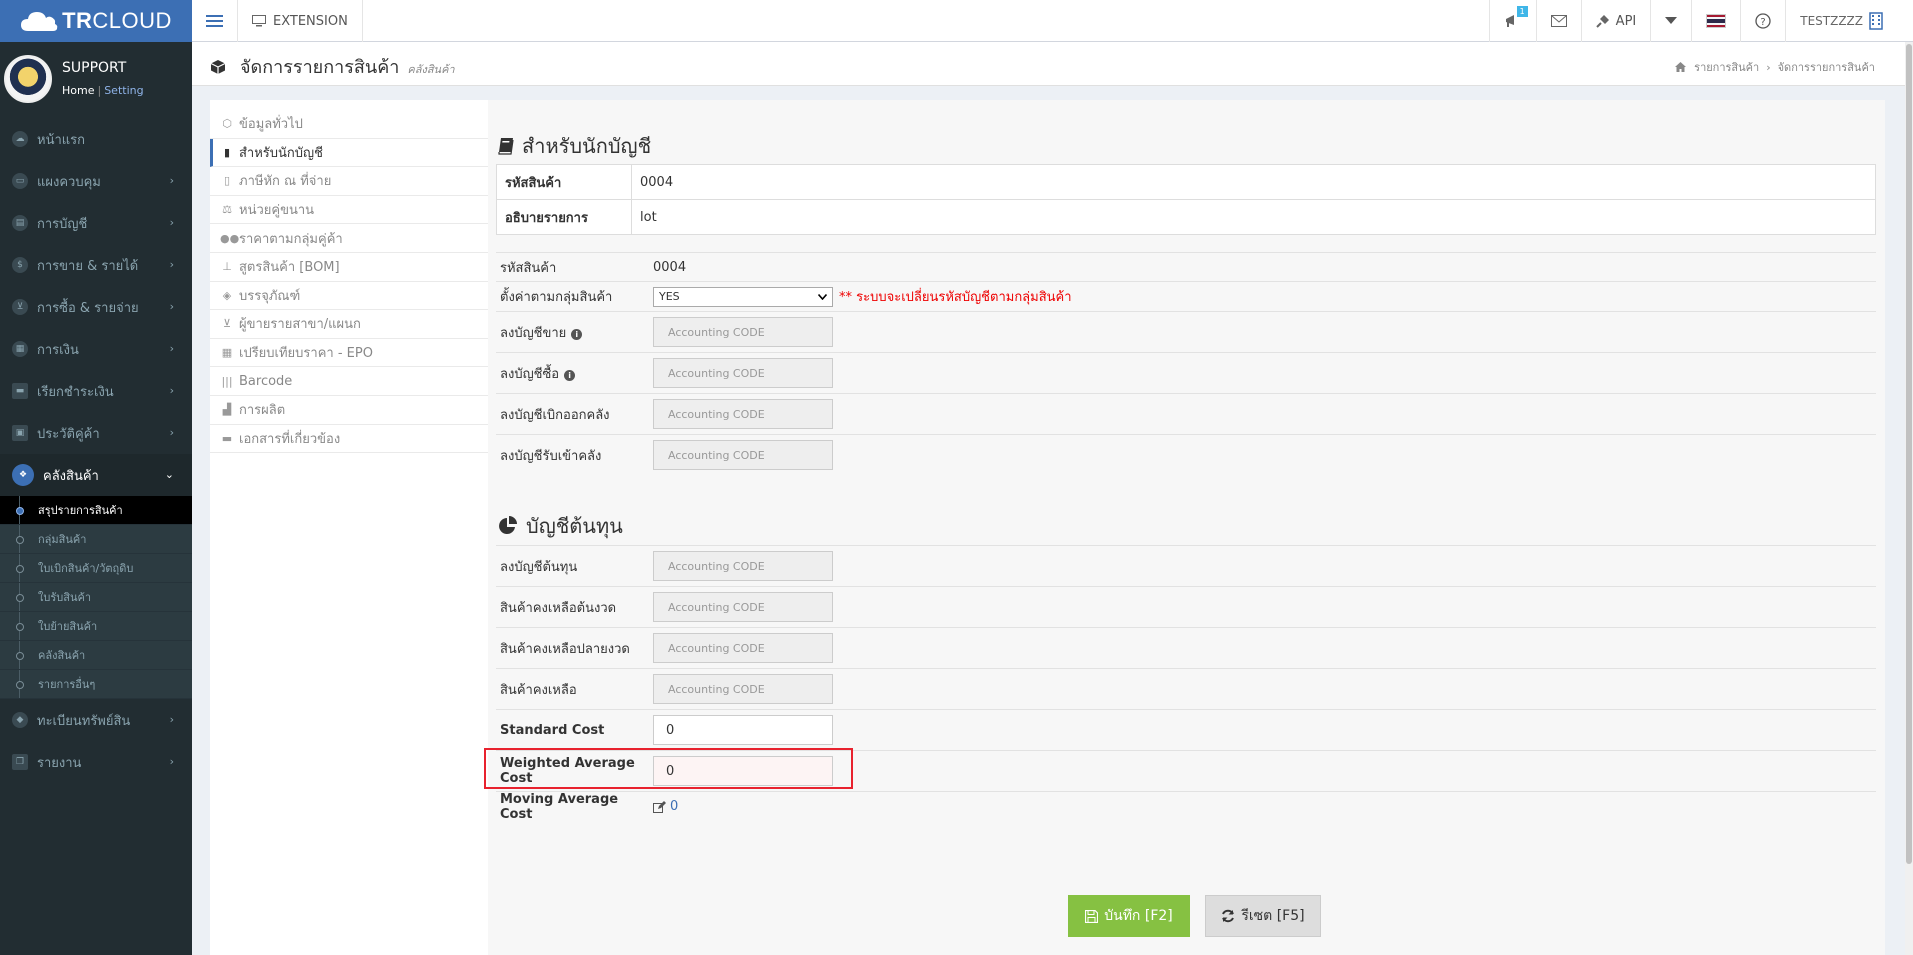 This screenshot has height=955, width=1913. What do you see at coordinates (96, 568) in the screenshot?
I see `submenu-item-requisition: ใบเบิกสินค้า/วัตถุดิบ` at bounding box center [96, 568].